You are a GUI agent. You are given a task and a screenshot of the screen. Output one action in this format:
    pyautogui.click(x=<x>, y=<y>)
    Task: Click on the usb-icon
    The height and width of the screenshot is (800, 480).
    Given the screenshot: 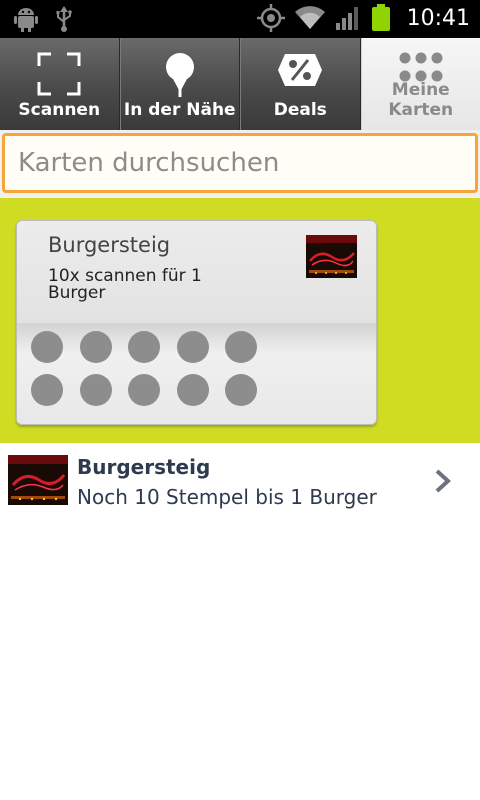 What is the action you would take?
    pyautogui.click(x=64, y=19)
    